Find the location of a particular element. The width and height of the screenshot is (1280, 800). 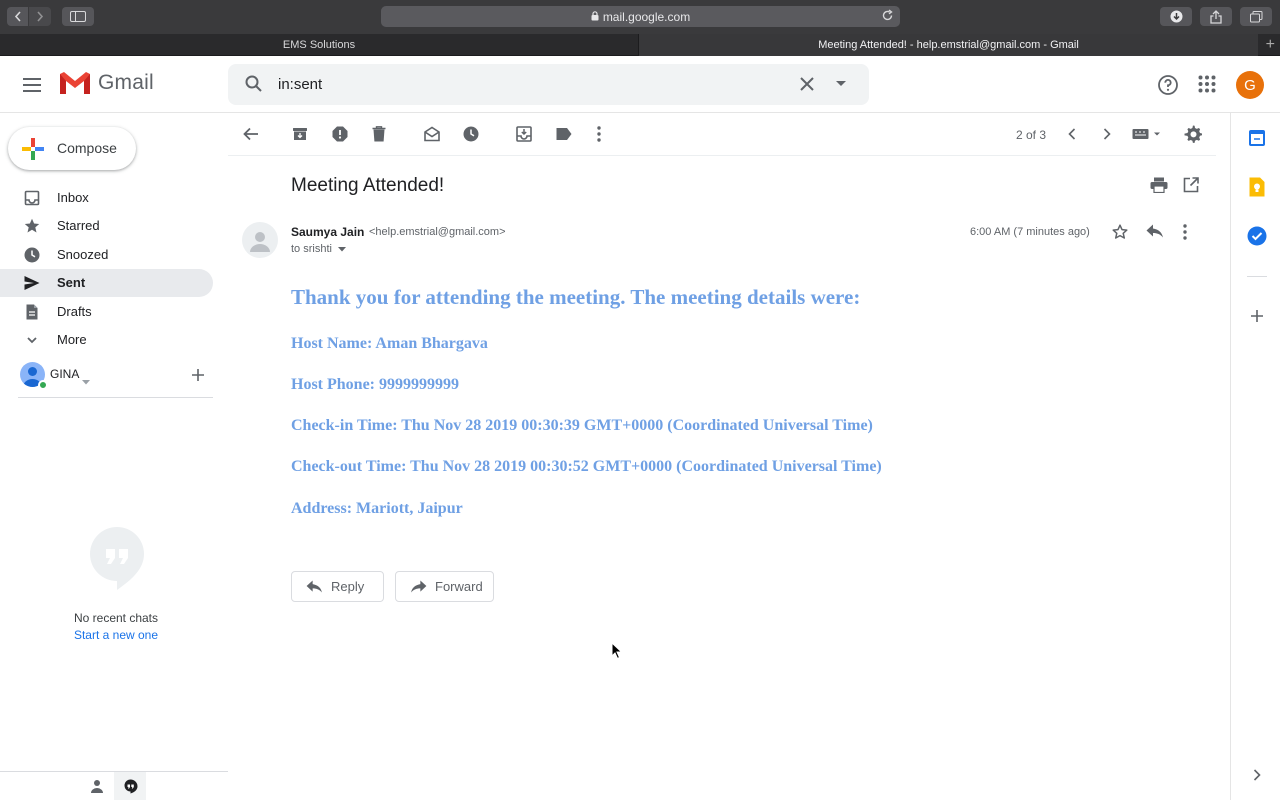

browser-share-button is located at coordinates (1216, 16).